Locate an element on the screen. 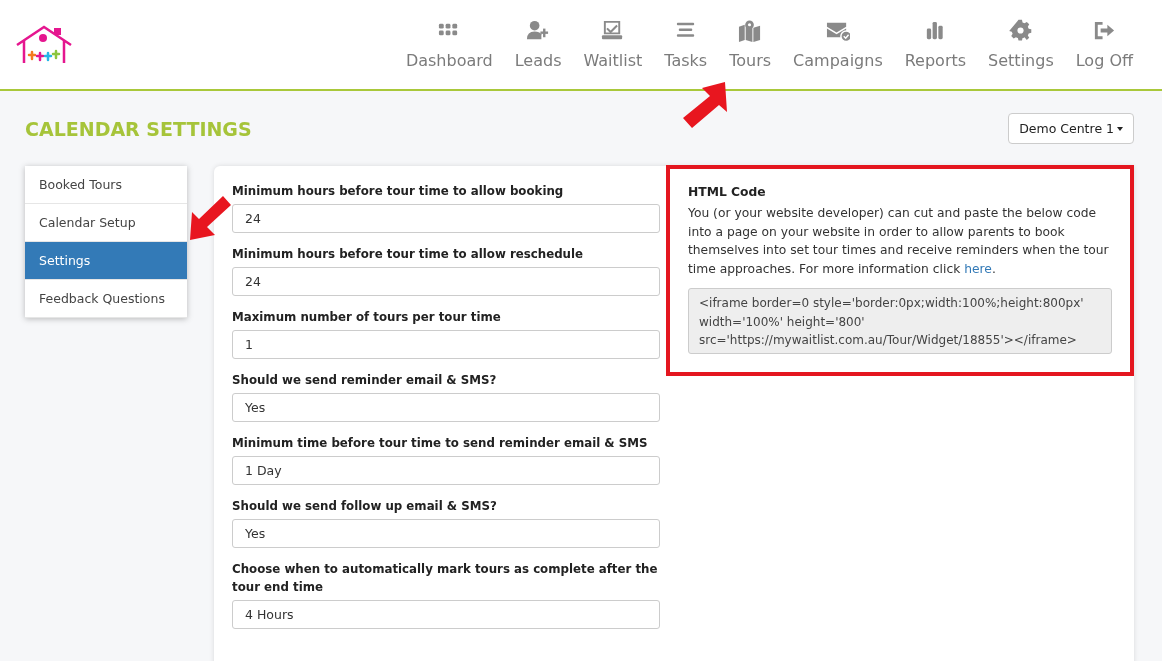 The height and width of the screenshot is (661, 1162). caret-icon is located at coordinates (1120, 128).